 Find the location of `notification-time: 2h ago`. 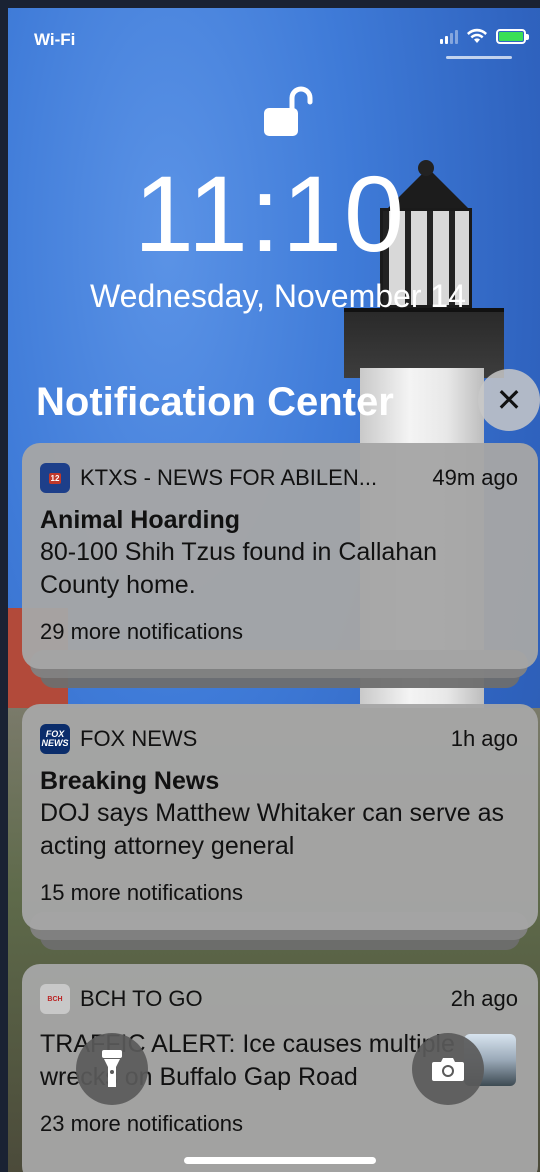

notification-time: 2h ago is located at coordinates (484, 998).